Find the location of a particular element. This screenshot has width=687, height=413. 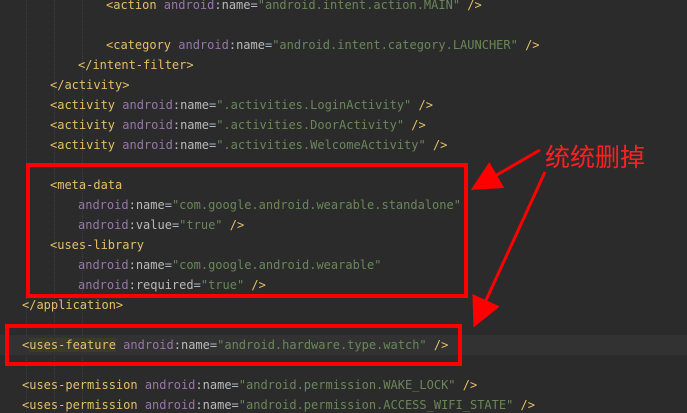

annotation-note: 统统删掉 is located at coordinates (595, 157).